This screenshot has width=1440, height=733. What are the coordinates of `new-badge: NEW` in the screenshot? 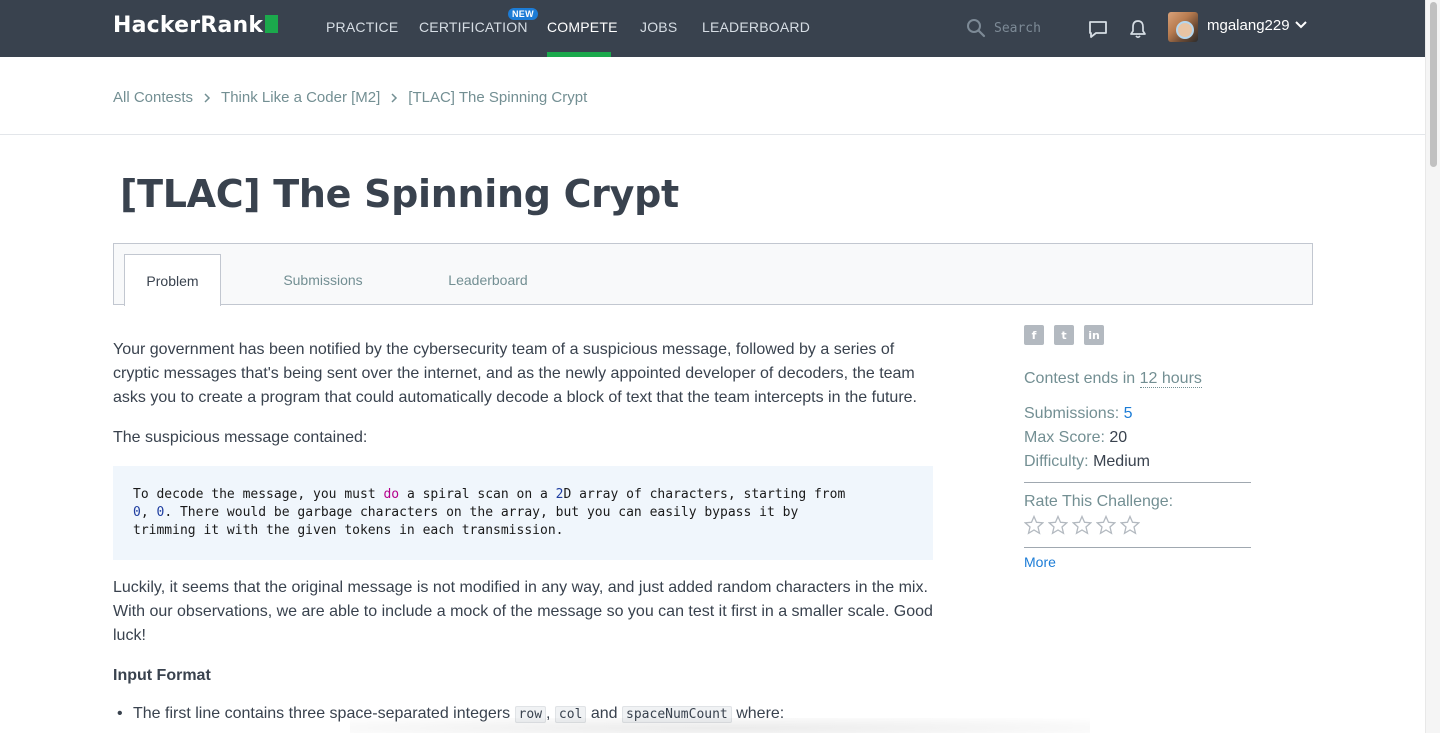 It's located at (523, 14).